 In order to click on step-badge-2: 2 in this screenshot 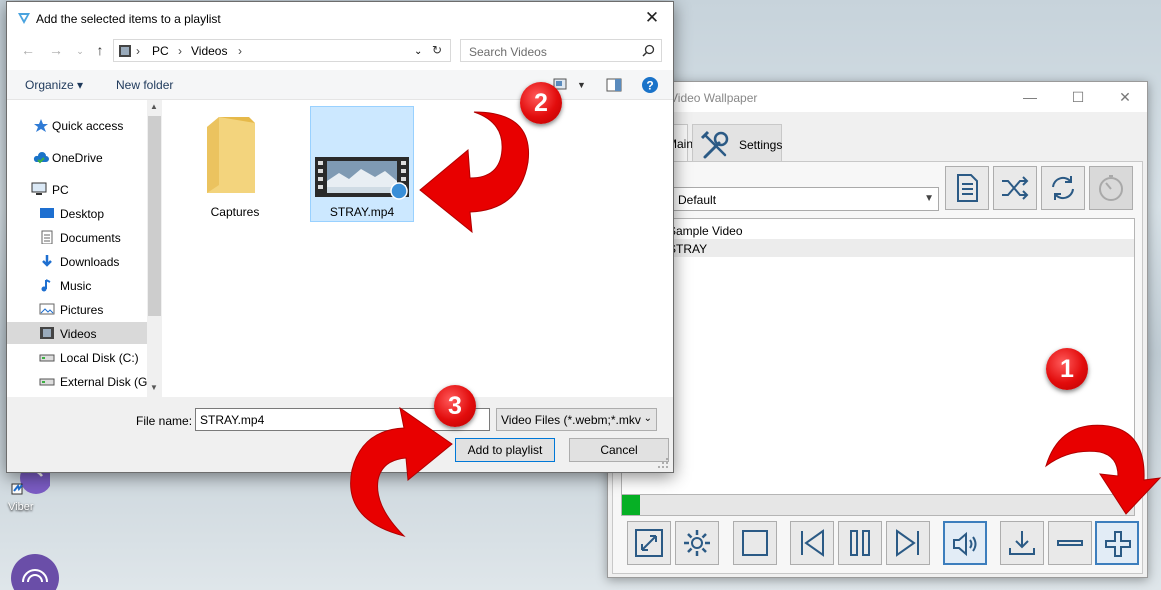, I will do `click(541, 103)`.